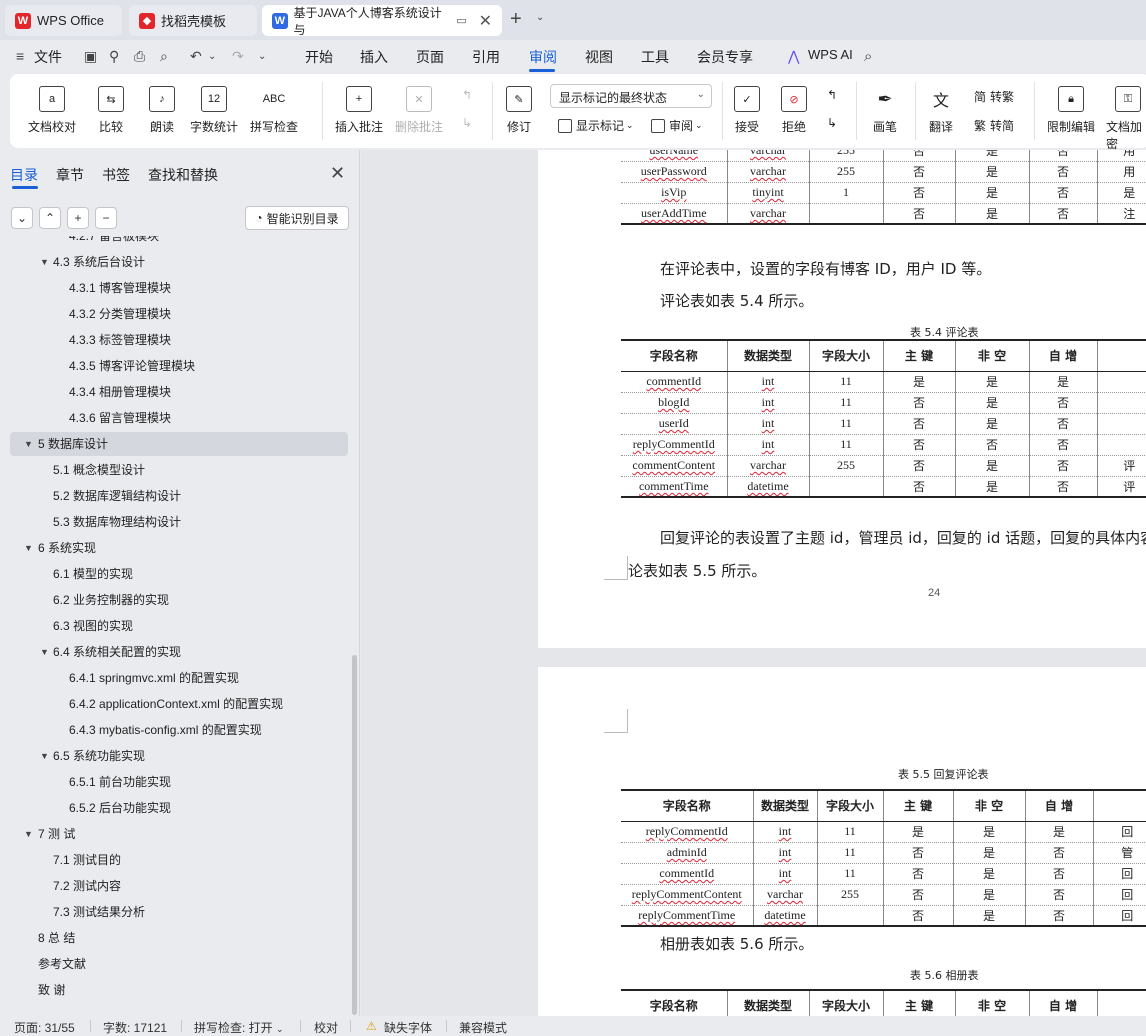  I want to click on next-change-icon: ↳, so click(832, 123).